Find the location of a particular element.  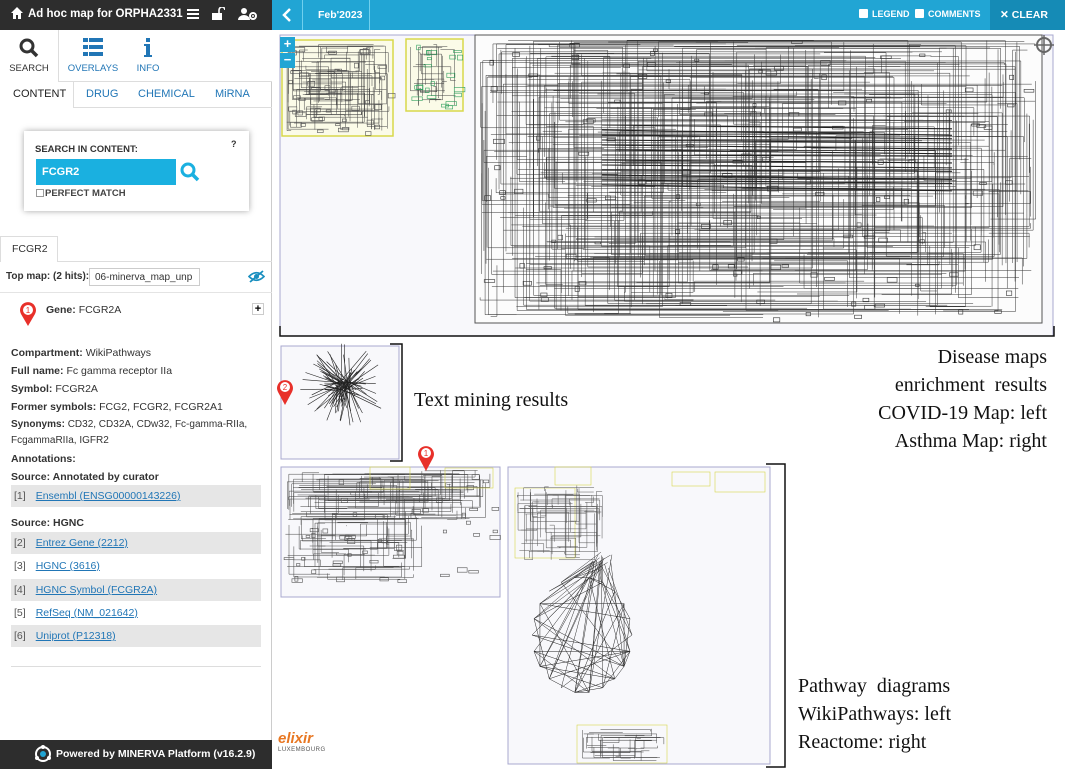

search-button is located at coordinates (190, 174).